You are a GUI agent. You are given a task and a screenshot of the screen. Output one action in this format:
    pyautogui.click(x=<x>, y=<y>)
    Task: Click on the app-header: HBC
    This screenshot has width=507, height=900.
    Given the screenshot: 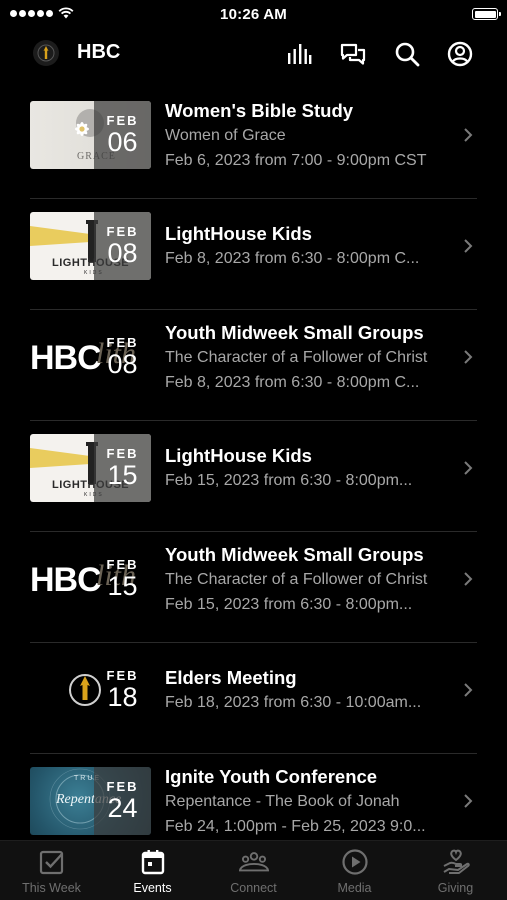 What is the action you would take?
    pyautogui.click(x=253, y=53)
    